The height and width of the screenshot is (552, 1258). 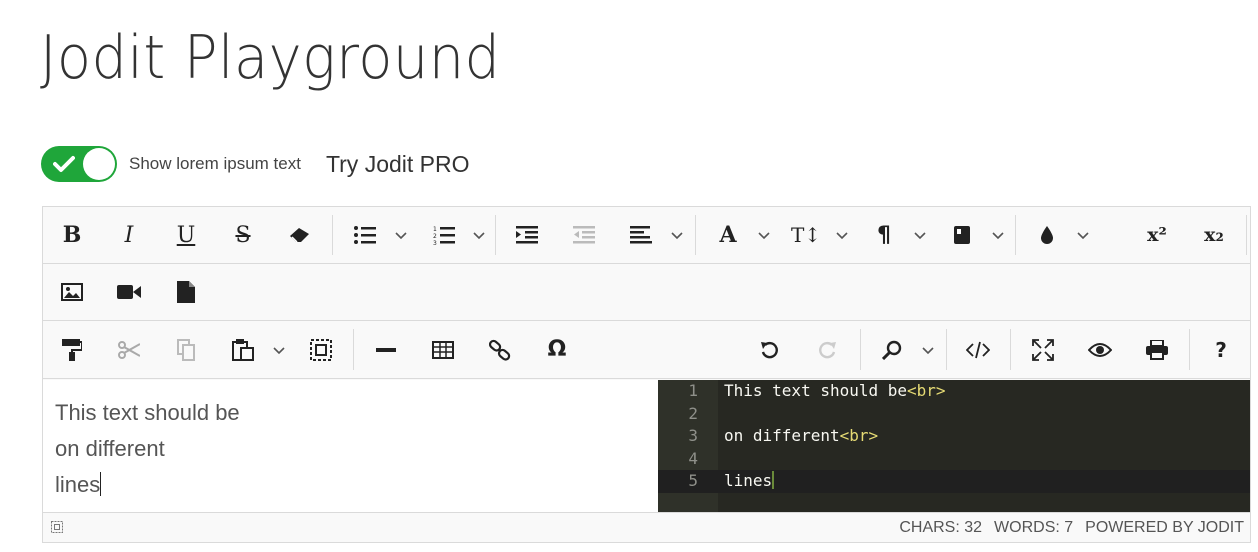 I want to click on symbol-icon: Ω, so click(x=557, y=349).